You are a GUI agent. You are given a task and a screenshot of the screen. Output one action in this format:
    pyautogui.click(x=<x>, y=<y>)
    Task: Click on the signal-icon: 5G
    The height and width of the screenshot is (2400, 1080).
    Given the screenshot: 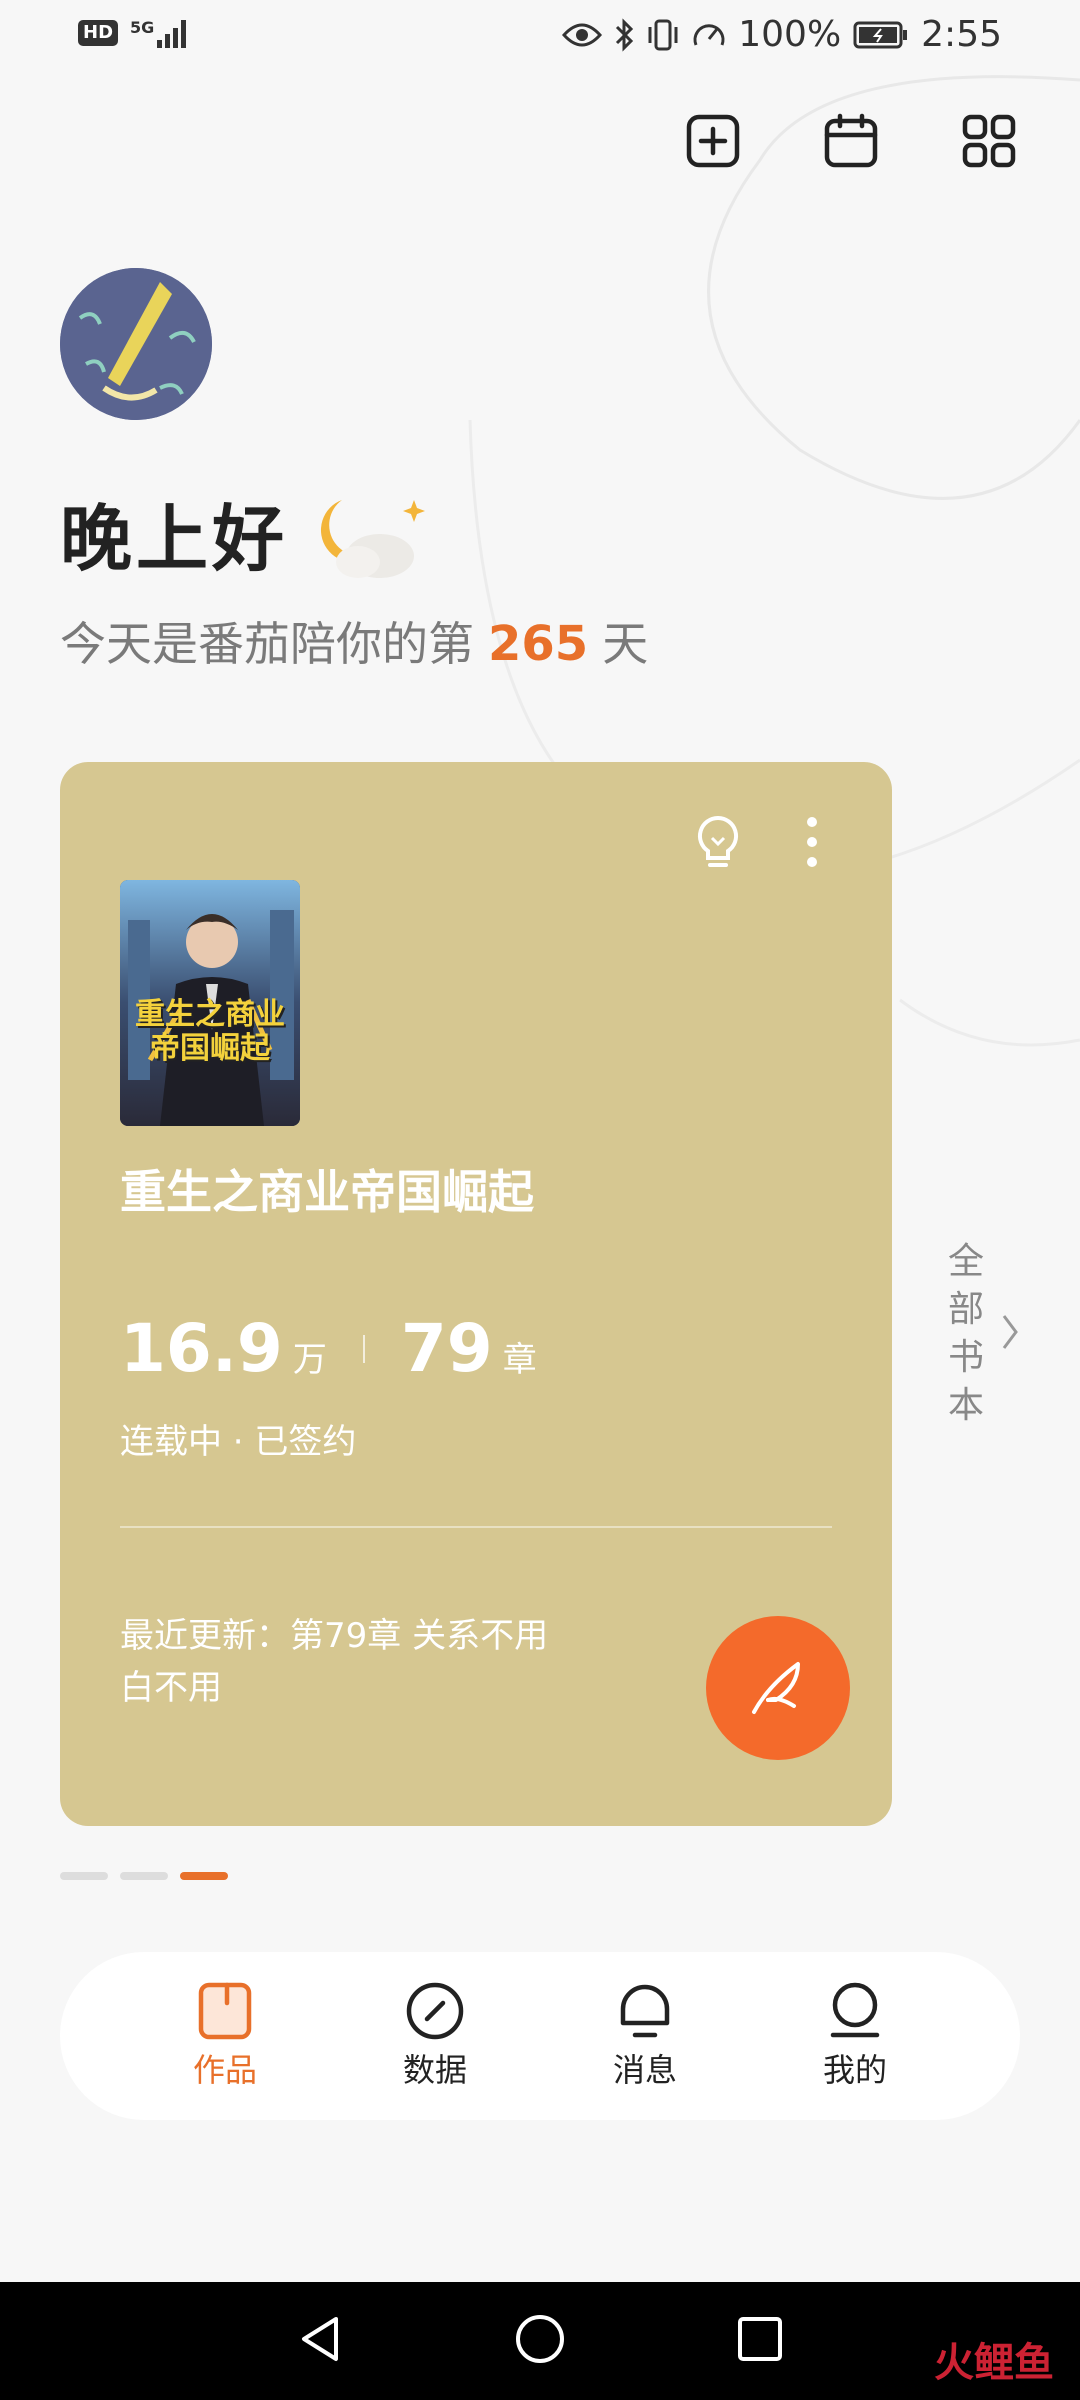 What is the action you would take?
    pyautogui.click(x=160, y=33)
    